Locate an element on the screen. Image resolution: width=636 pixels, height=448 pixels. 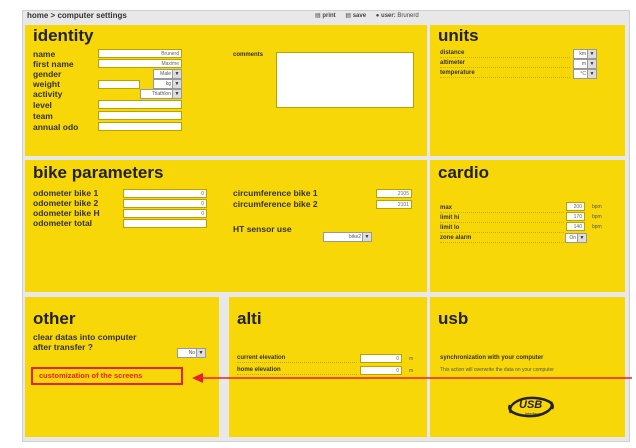
home-elevation-field: 0 is located at coordinates (381, 370).